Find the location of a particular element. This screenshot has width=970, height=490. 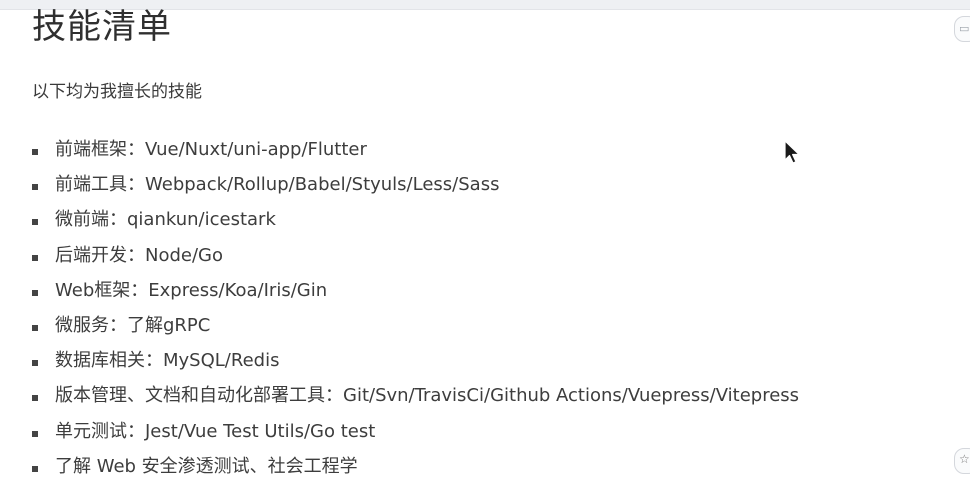

skill-text: 单元测试：Jest/Vue Test Utils/Go test is located at coordinates (215, 431).